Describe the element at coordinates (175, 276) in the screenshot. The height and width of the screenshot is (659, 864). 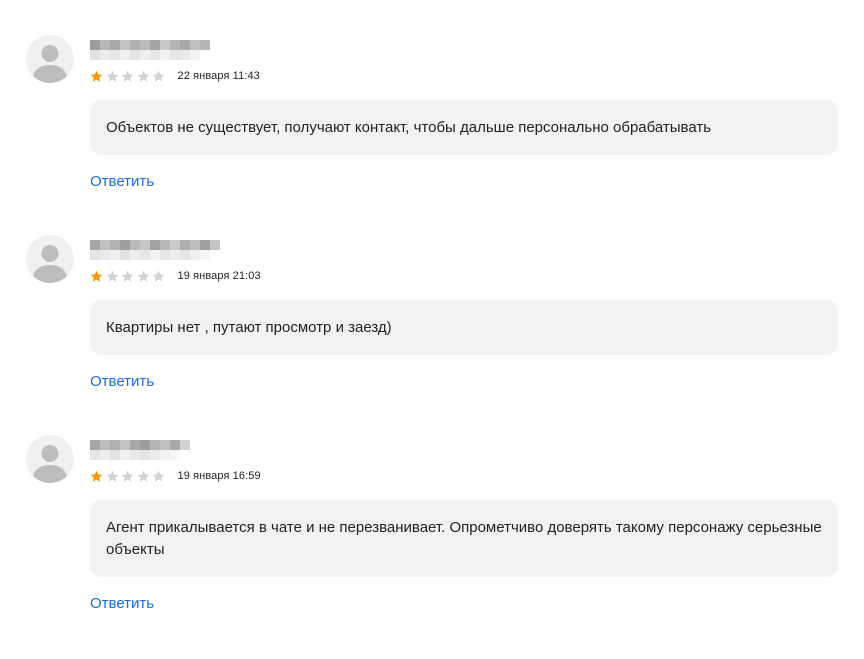
I see `review-meta: 19 января 21:03` at that location.